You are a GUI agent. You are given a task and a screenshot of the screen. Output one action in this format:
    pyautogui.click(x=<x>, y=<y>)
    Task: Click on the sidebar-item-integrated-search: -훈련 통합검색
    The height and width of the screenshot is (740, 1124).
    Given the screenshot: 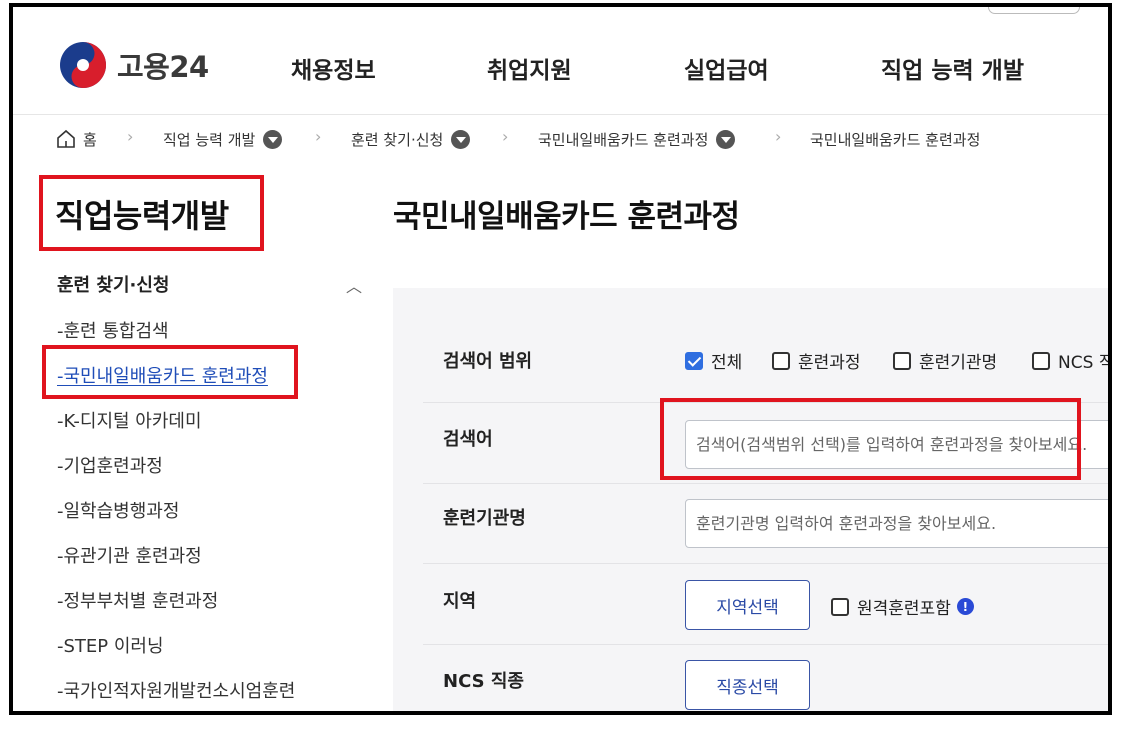 What is the action you would take?
    pyautogui.click(x=113, y=330)
    